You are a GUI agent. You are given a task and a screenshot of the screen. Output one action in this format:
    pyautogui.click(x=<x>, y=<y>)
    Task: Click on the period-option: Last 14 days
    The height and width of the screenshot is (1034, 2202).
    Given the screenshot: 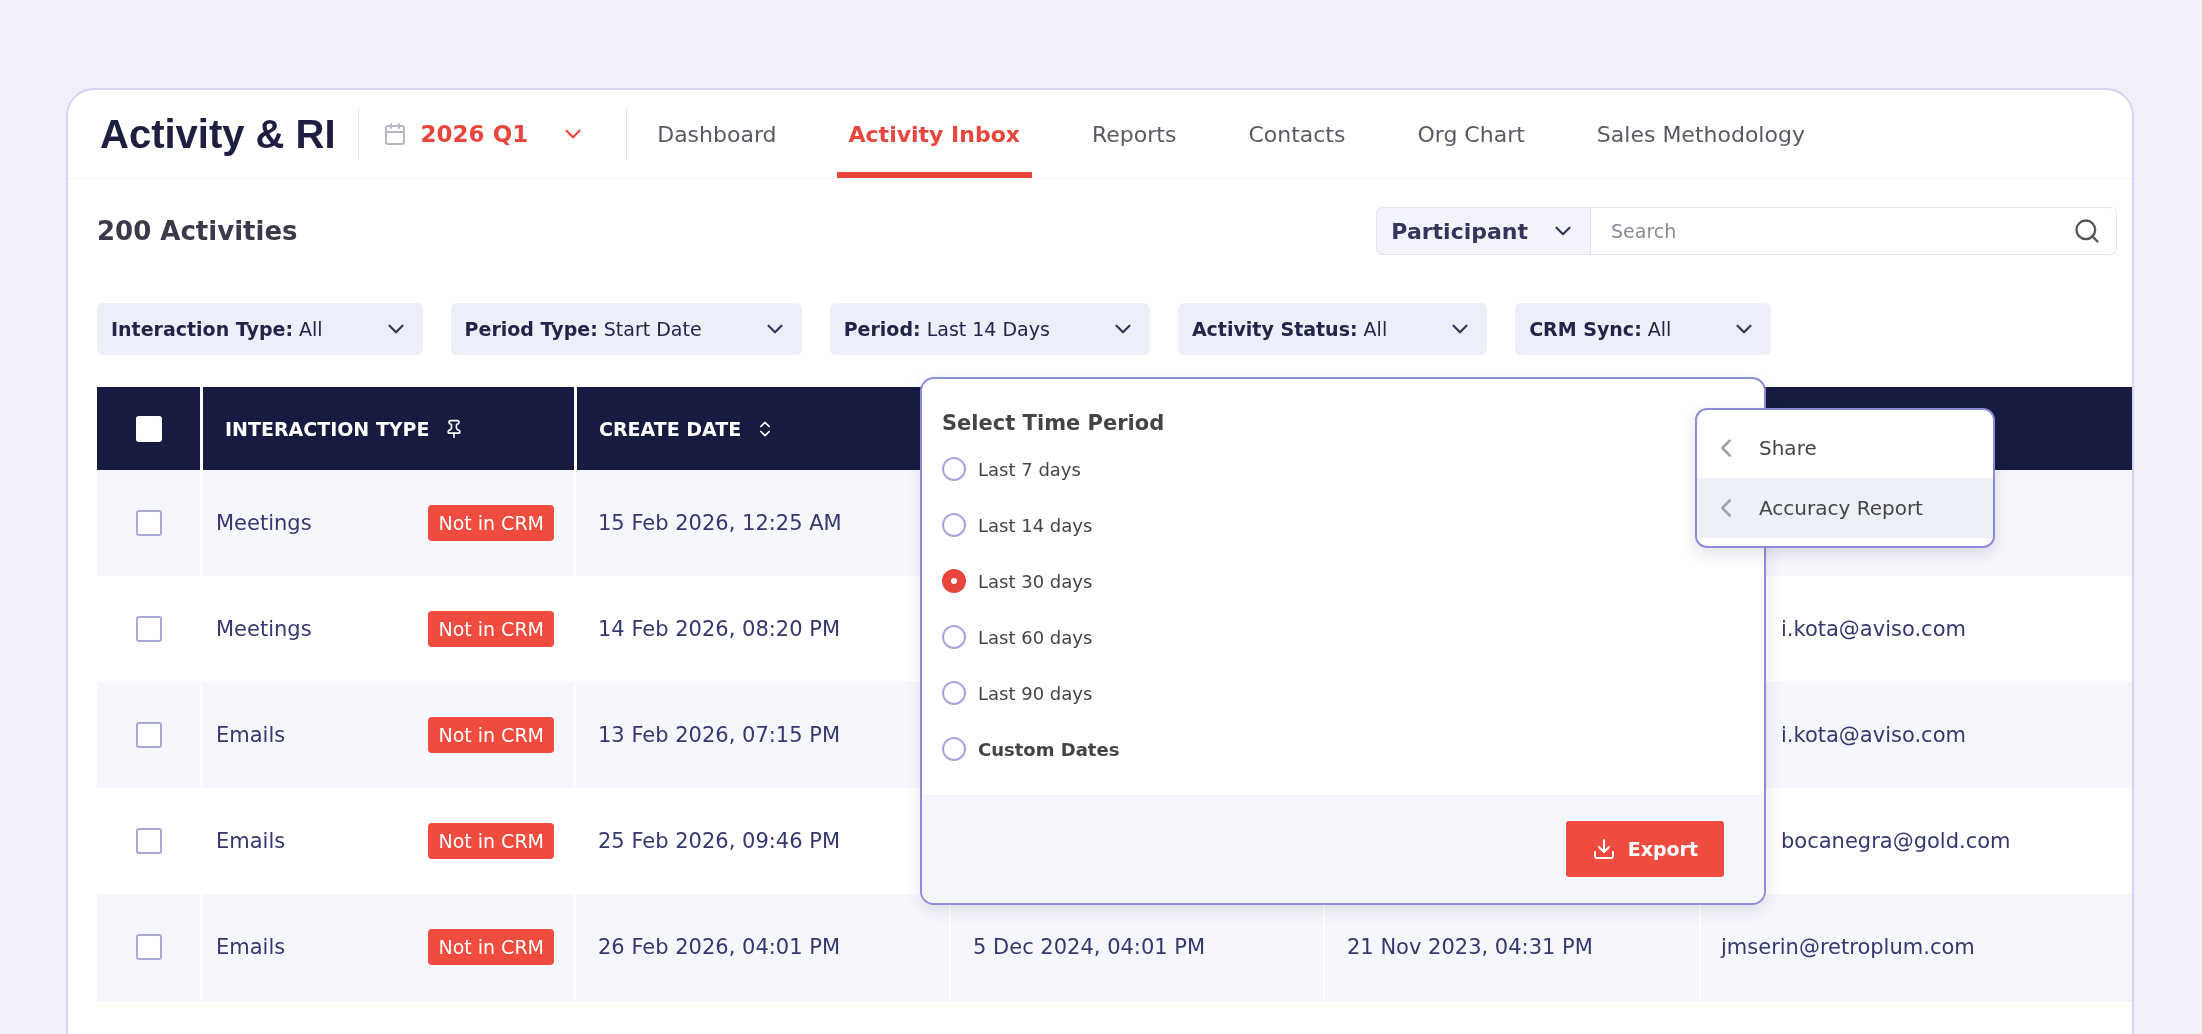 What is the action you would take?
    pyautogui.click(x=1017, y=525)
    